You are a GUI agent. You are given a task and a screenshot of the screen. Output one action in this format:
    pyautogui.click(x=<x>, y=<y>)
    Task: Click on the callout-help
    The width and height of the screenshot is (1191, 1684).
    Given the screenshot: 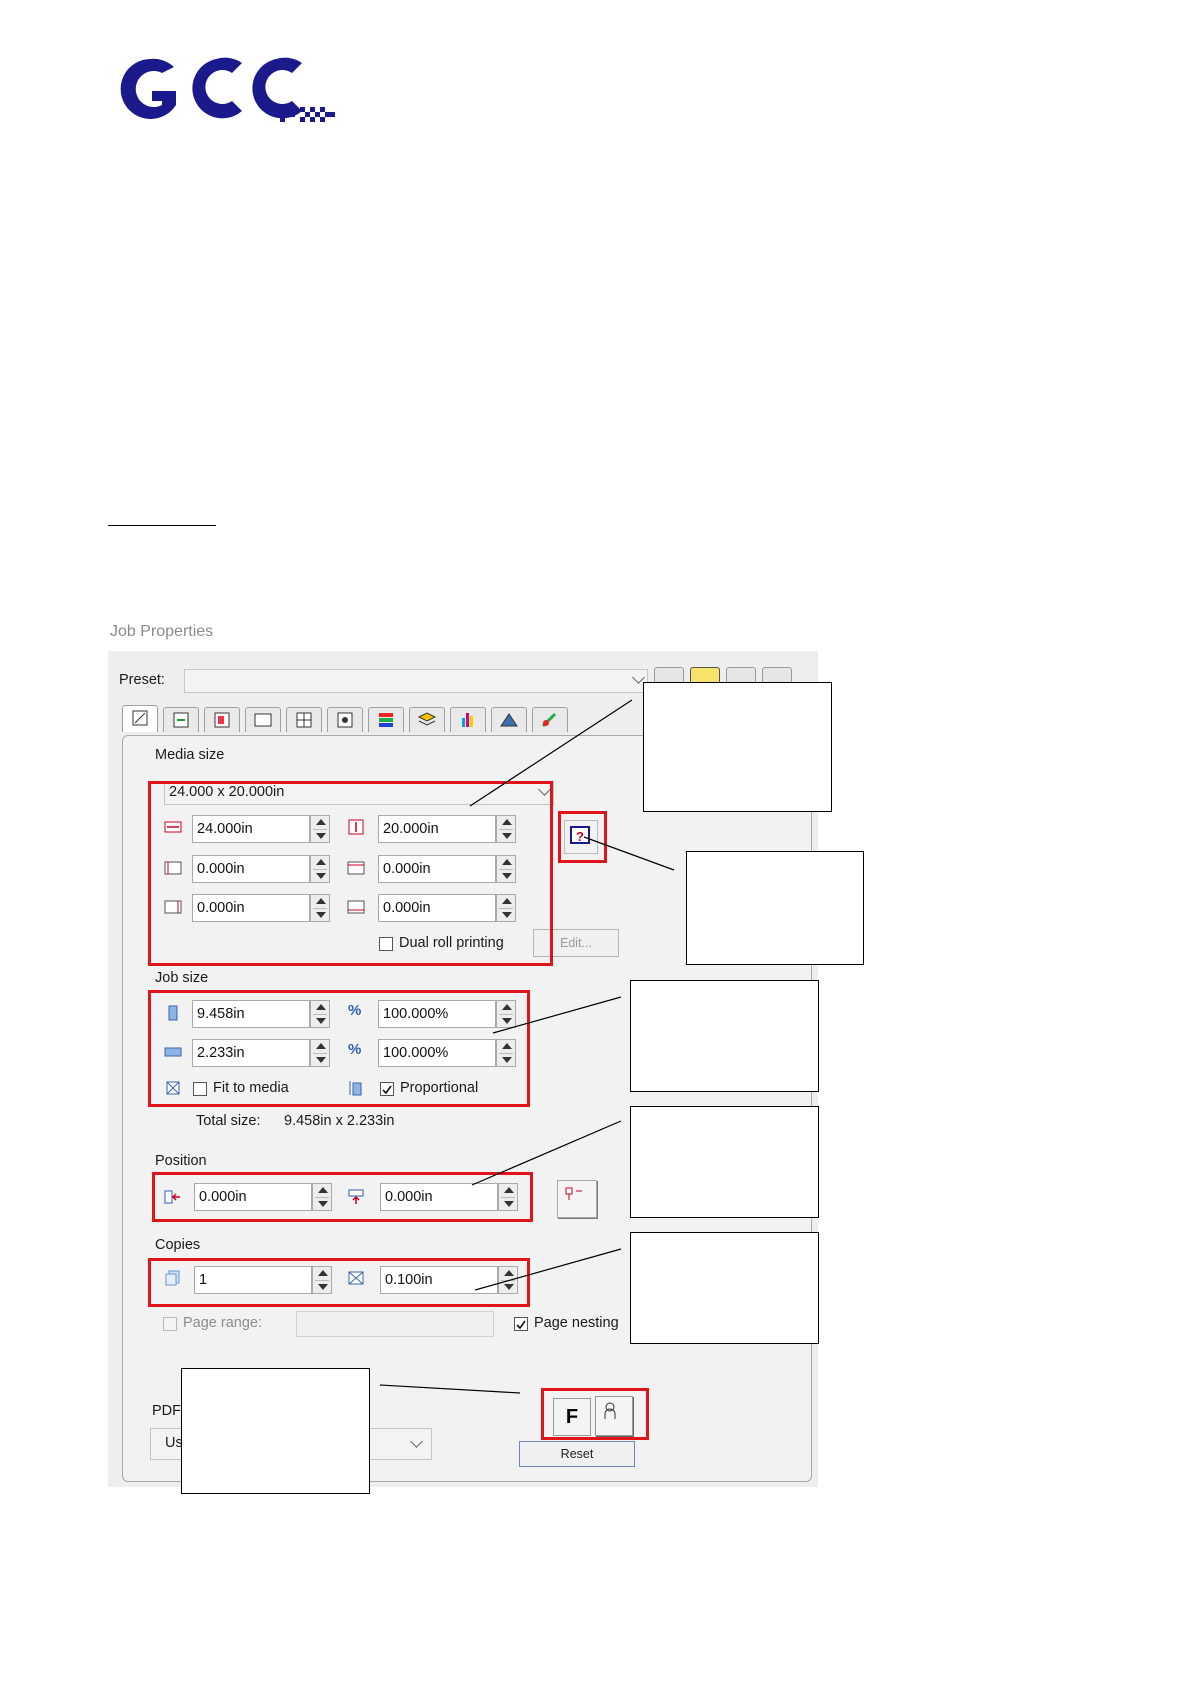 What is the action you would take?
    pyautogui.click(x=775, y=908)
    